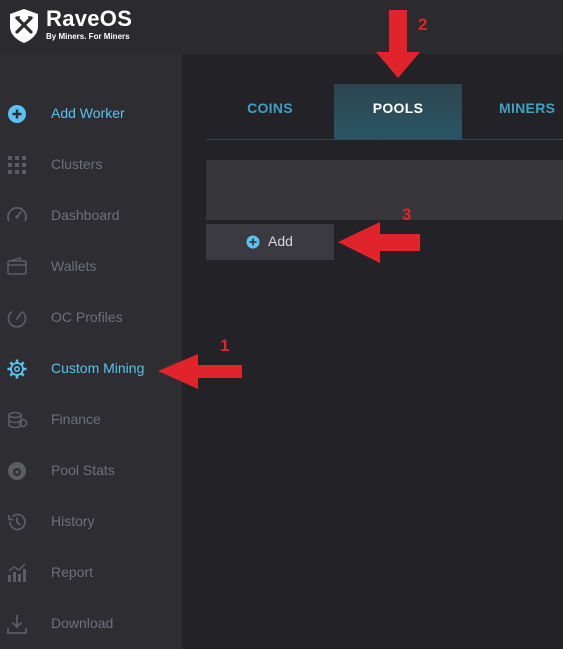 Image resolution: width=563 pixels, height=649 pixels. What do you see at coordinates (17, 165) in the screenshot?
I see `grid-icon` at bounding box center [17, 165].